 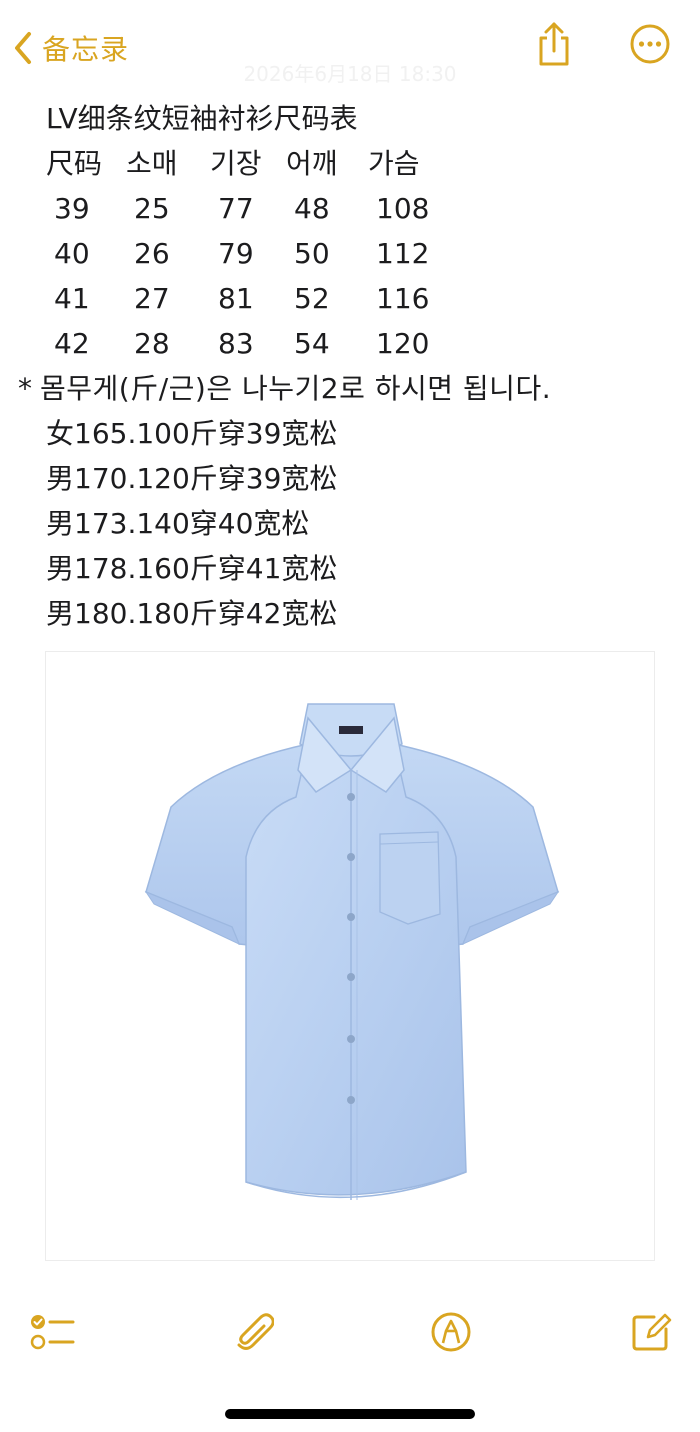 I want to click on table-cell: 52, so click(x=312, y=298).